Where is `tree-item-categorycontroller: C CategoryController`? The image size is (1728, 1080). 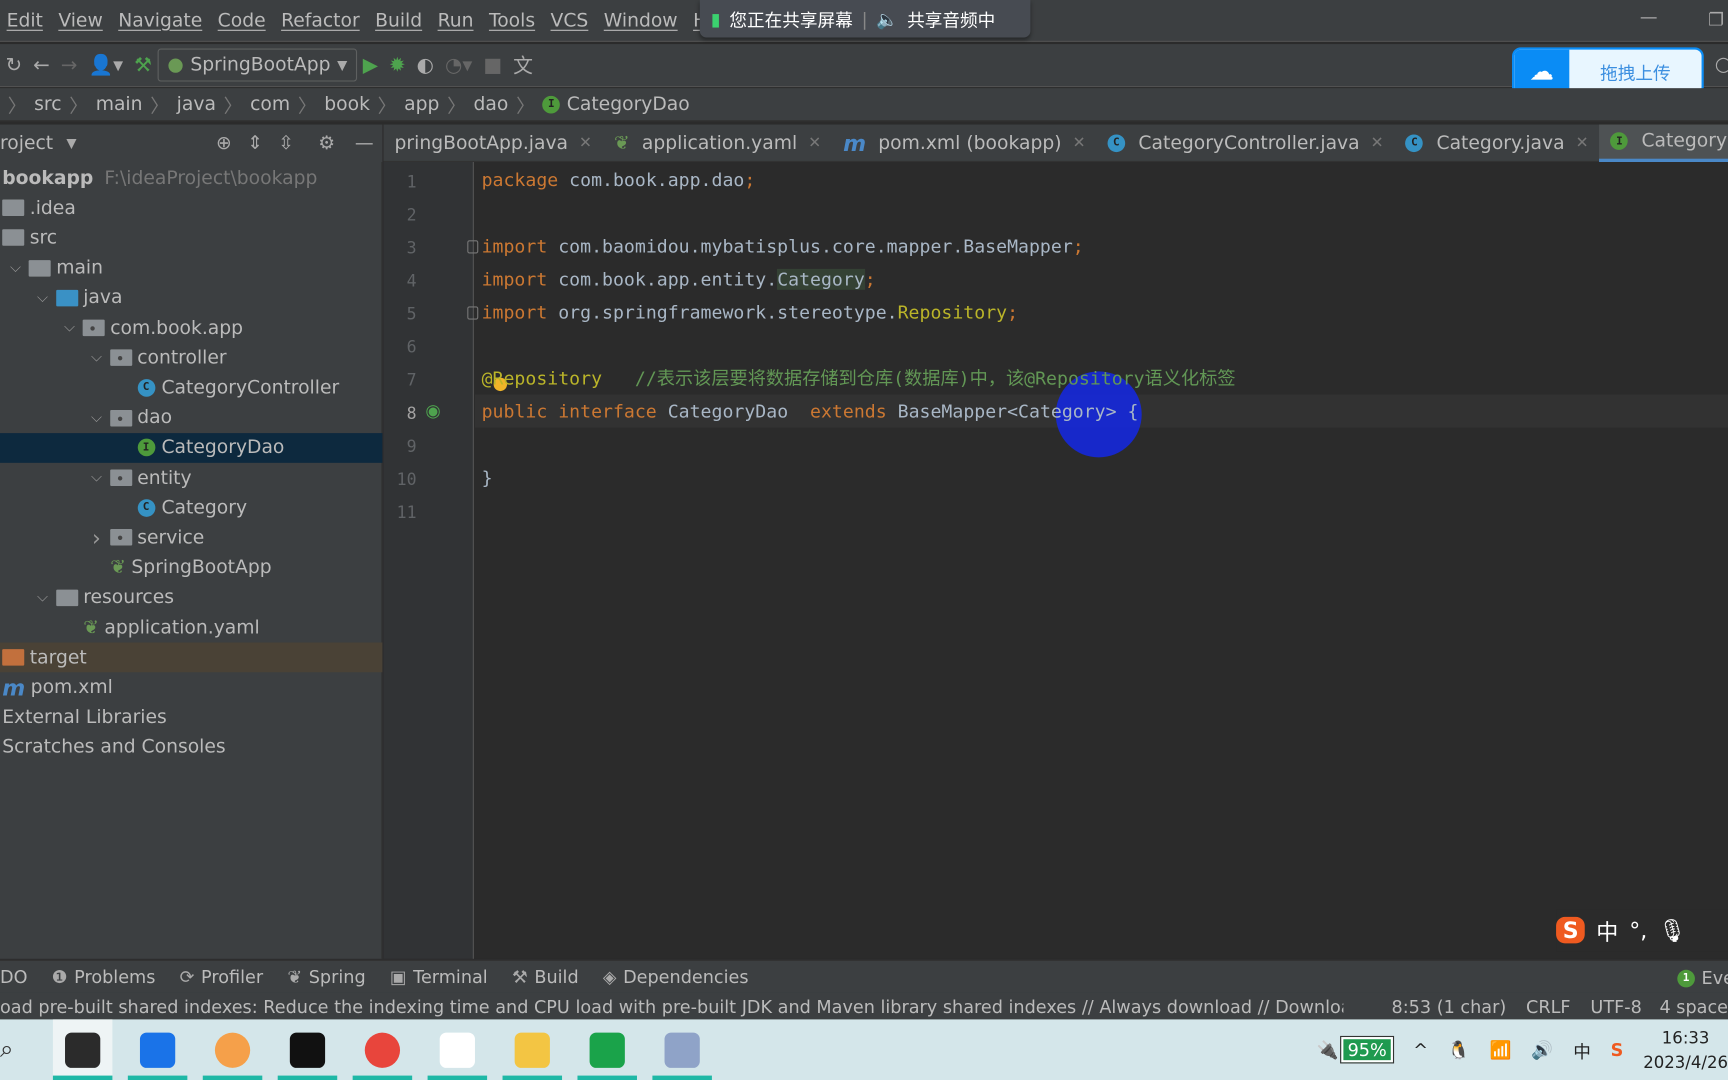
tree-item-categorycontroller: C CategoryController is located at coordinates (191, 388).